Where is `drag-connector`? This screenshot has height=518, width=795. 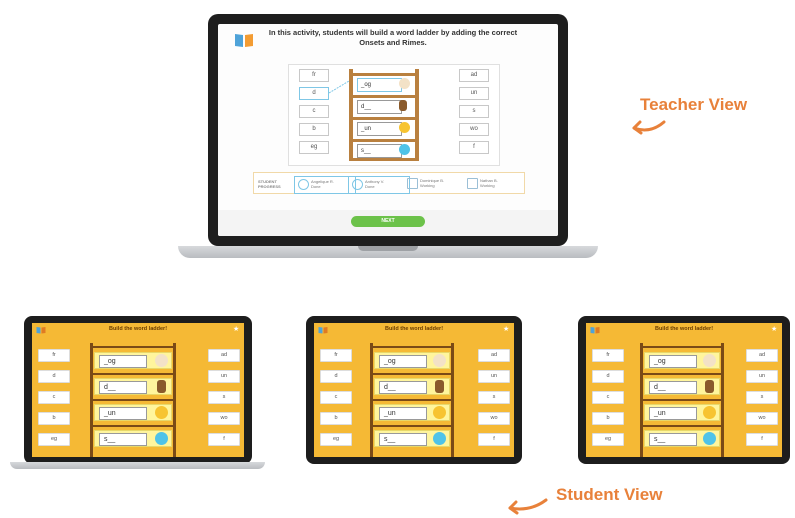
drag-connector is located at coordinates (339, 87).